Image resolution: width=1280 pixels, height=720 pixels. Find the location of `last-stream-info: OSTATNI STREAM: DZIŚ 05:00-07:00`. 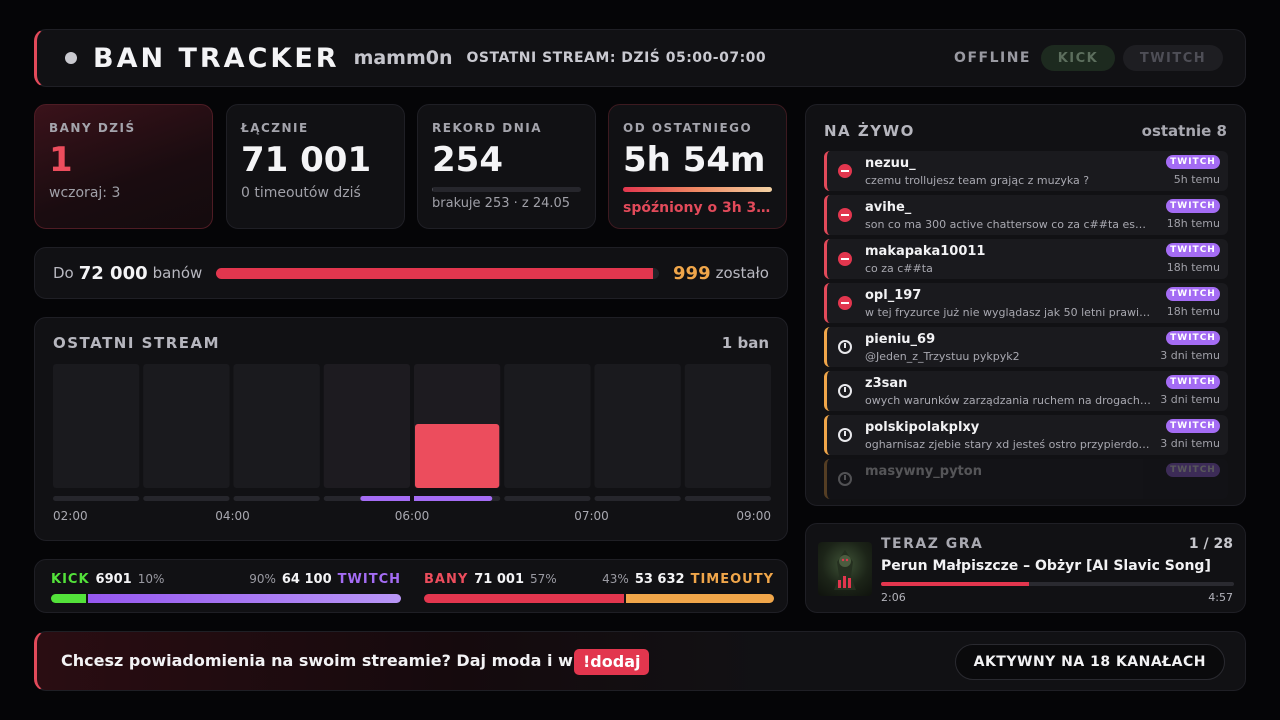

last-stream-info: OSTATNI STREAM: DZIŚ 05:00-07:00 is located at coordinates (616, 58).